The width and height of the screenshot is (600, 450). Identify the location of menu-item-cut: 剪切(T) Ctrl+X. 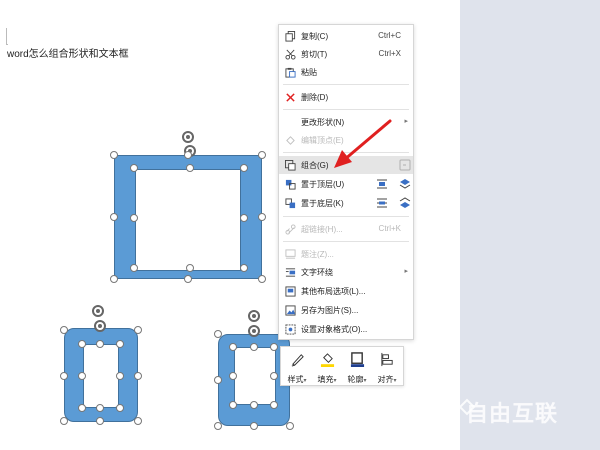
(346, 54).